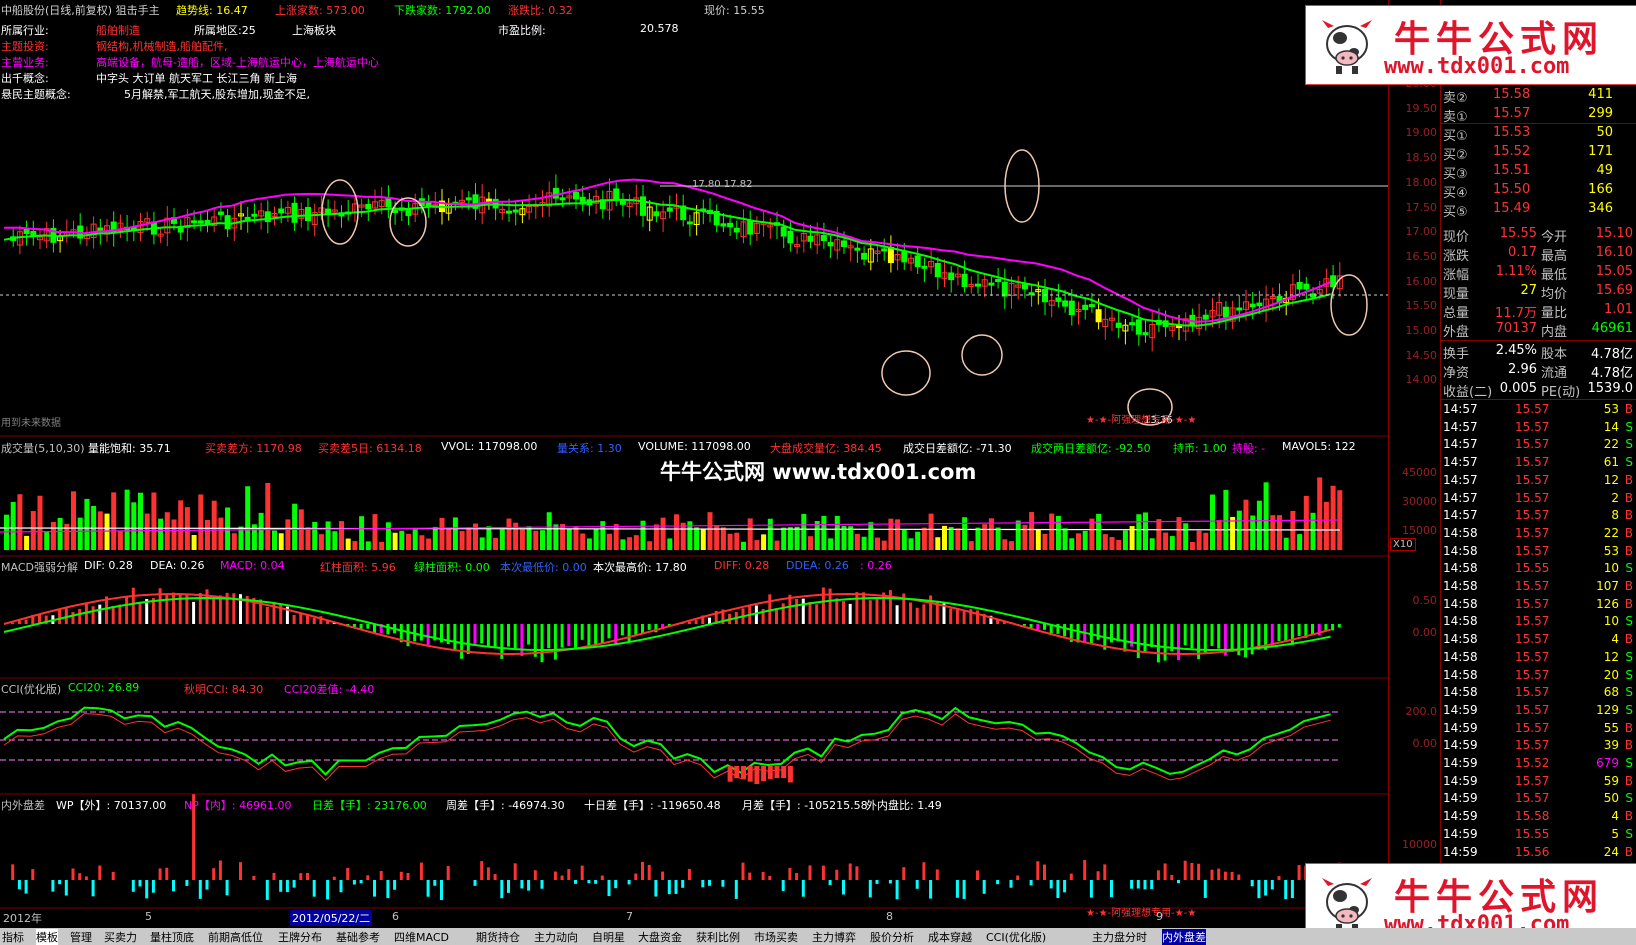 This screenshot has width=1636, height=945. I want to click on axis-tick-label: 45000, so click(1419, 472).